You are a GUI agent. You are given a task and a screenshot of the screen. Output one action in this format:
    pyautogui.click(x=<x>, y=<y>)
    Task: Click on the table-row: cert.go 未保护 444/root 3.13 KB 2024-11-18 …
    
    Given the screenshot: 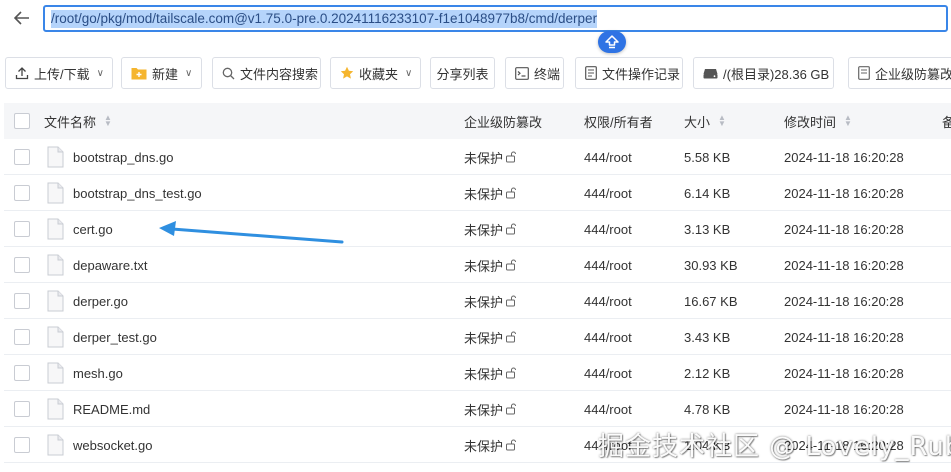 What is the action you would take?
    pyautogui.click(x=477, y=229)
    